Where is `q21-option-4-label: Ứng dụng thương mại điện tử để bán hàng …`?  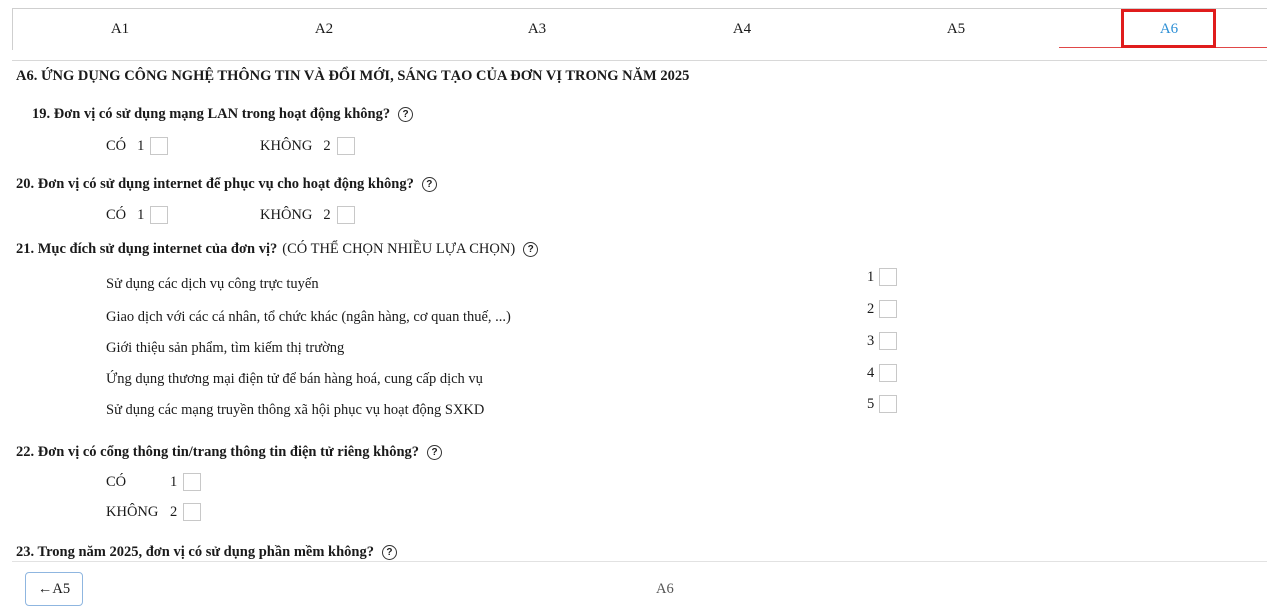
q21-option-4-label: Ứng dụng thương mại điện tử để bán hàng … is located at coordinates (294, 379).